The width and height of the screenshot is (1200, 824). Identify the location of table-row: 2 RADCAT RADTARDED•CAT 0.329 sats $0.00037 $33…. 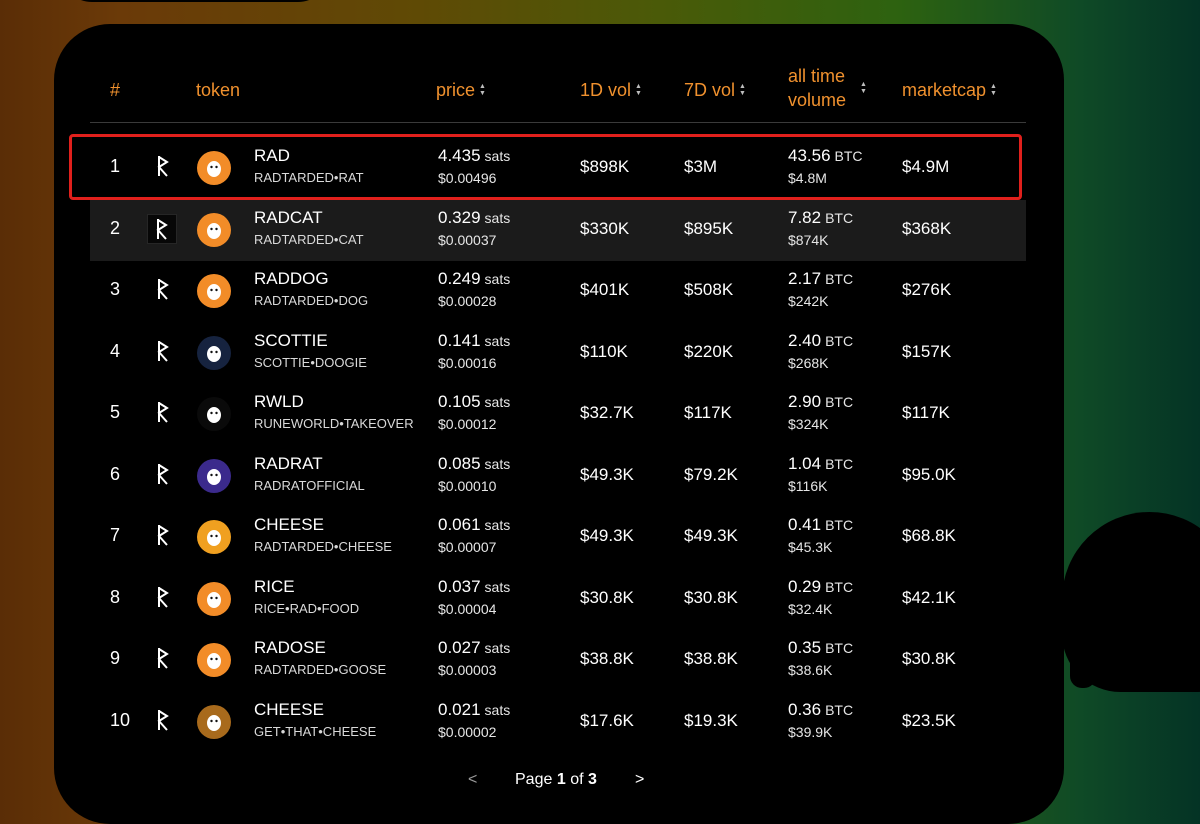
(558, 230).